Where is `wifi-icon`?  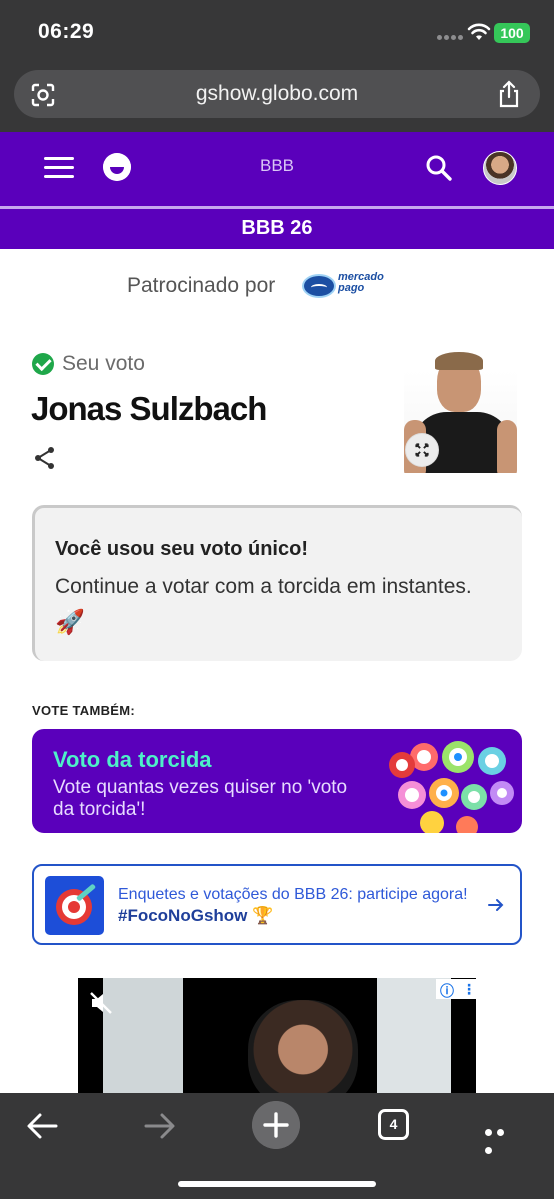
wifi-icon is located at coordinates (479, 31).